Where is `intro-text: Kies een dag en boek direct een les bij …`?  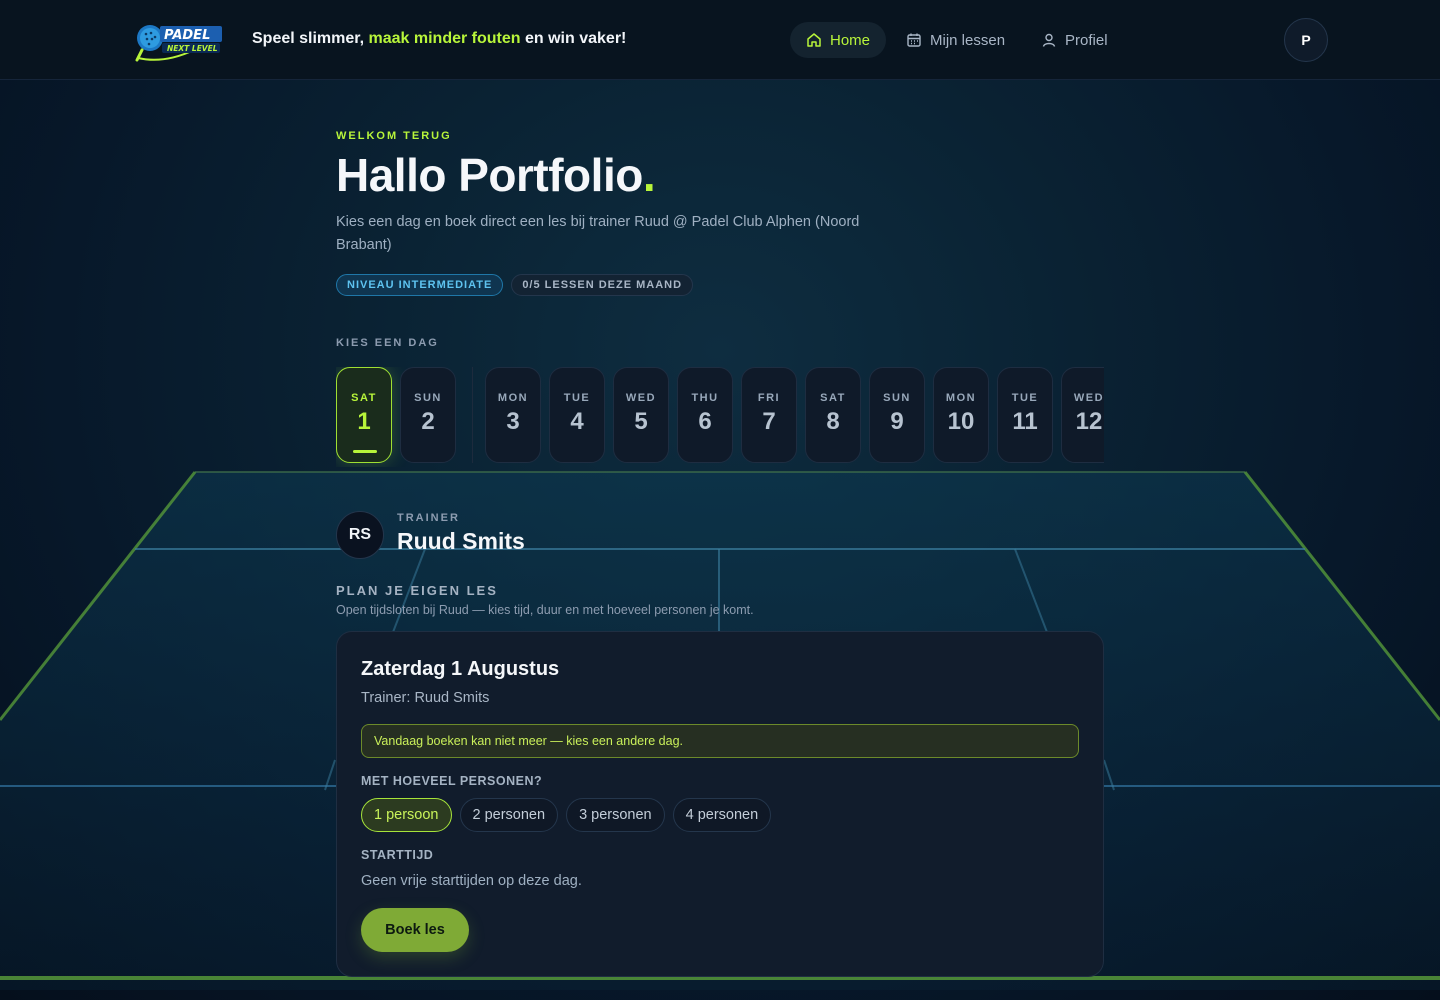
intro-text: Kies een dag en boek direct een les bij … is located at coordinates (598, 233).